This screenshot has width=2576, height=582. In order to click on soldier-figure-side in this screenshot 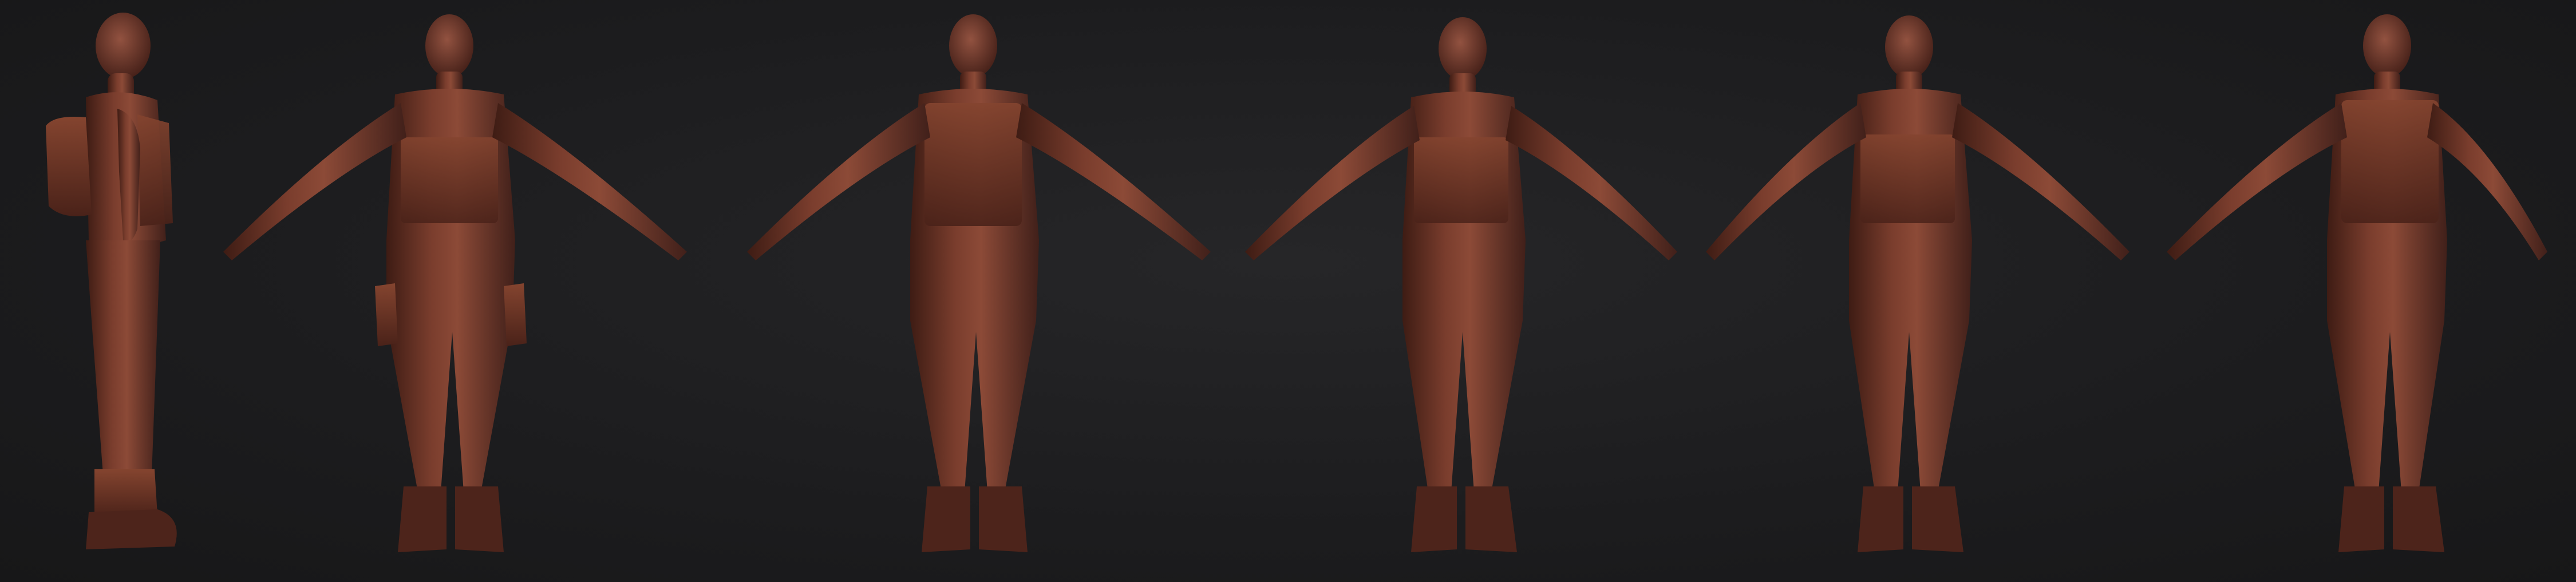, I will do `click(111, 281)`.